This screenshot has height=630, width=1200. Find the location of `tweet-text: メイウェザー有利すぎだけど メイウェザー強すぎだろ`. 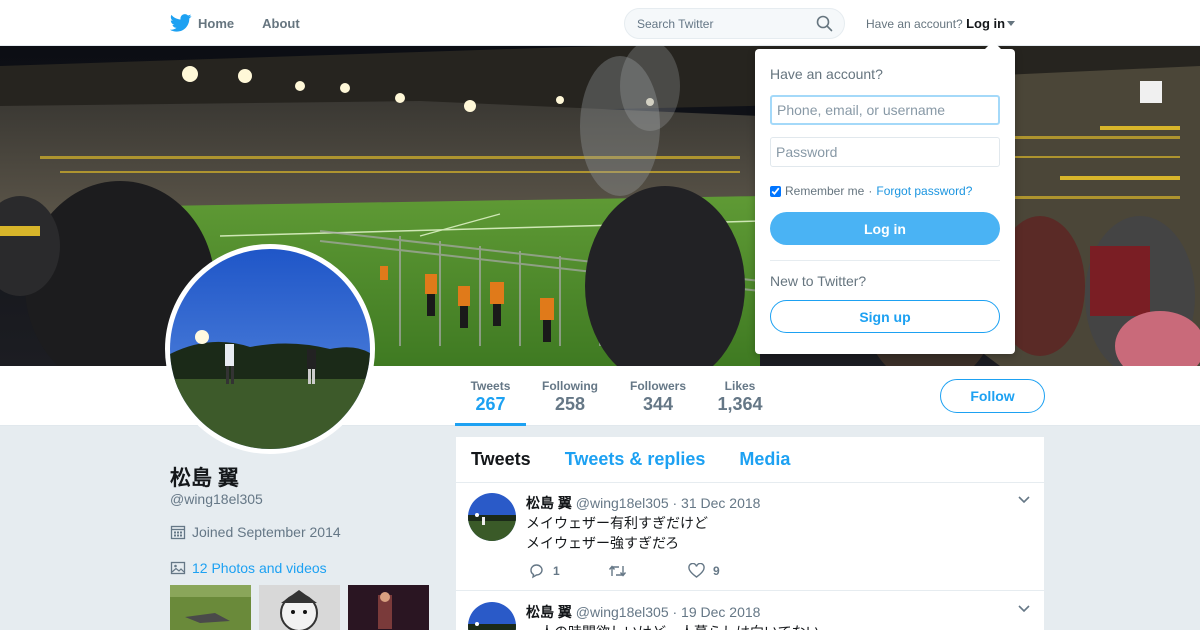

tweet-text: メイウェザー有利すぎだけど メイウェザー強すぎだろ is located at coordinates (617, 533).